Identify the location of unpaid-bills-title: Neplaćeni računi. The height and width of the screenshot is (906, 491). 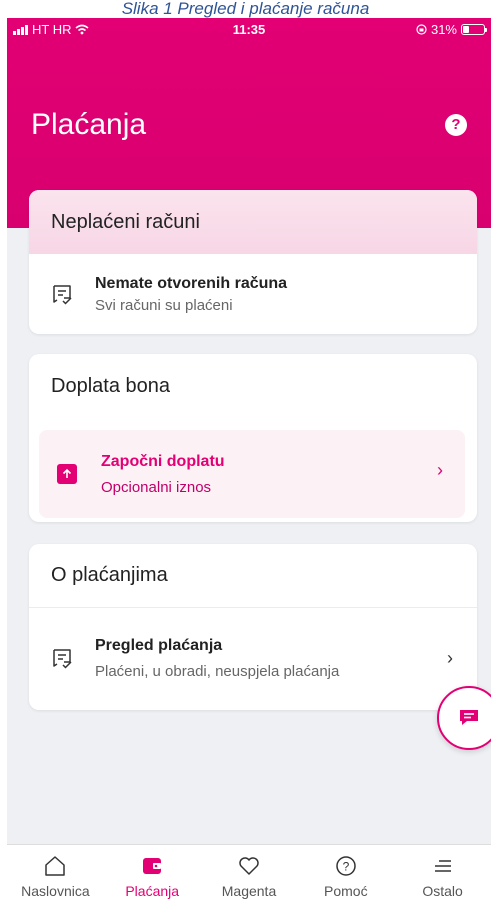
(253, 222).